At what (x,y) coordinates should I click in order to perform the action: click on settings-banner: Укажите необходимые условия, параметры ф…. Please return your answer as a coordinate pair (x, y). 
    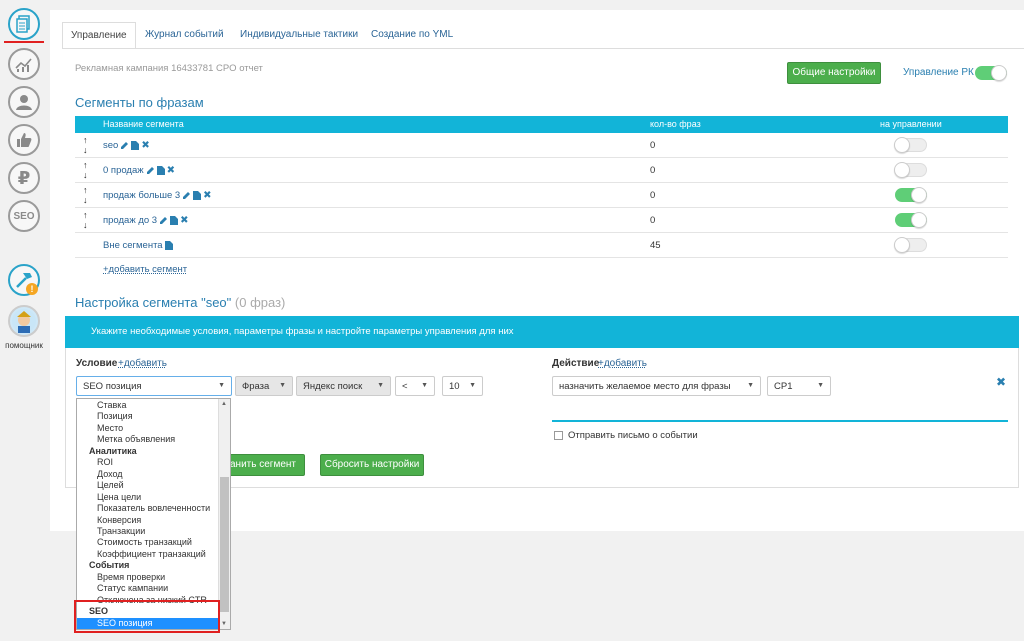
    Looking at the image, I should click on (542, 332).